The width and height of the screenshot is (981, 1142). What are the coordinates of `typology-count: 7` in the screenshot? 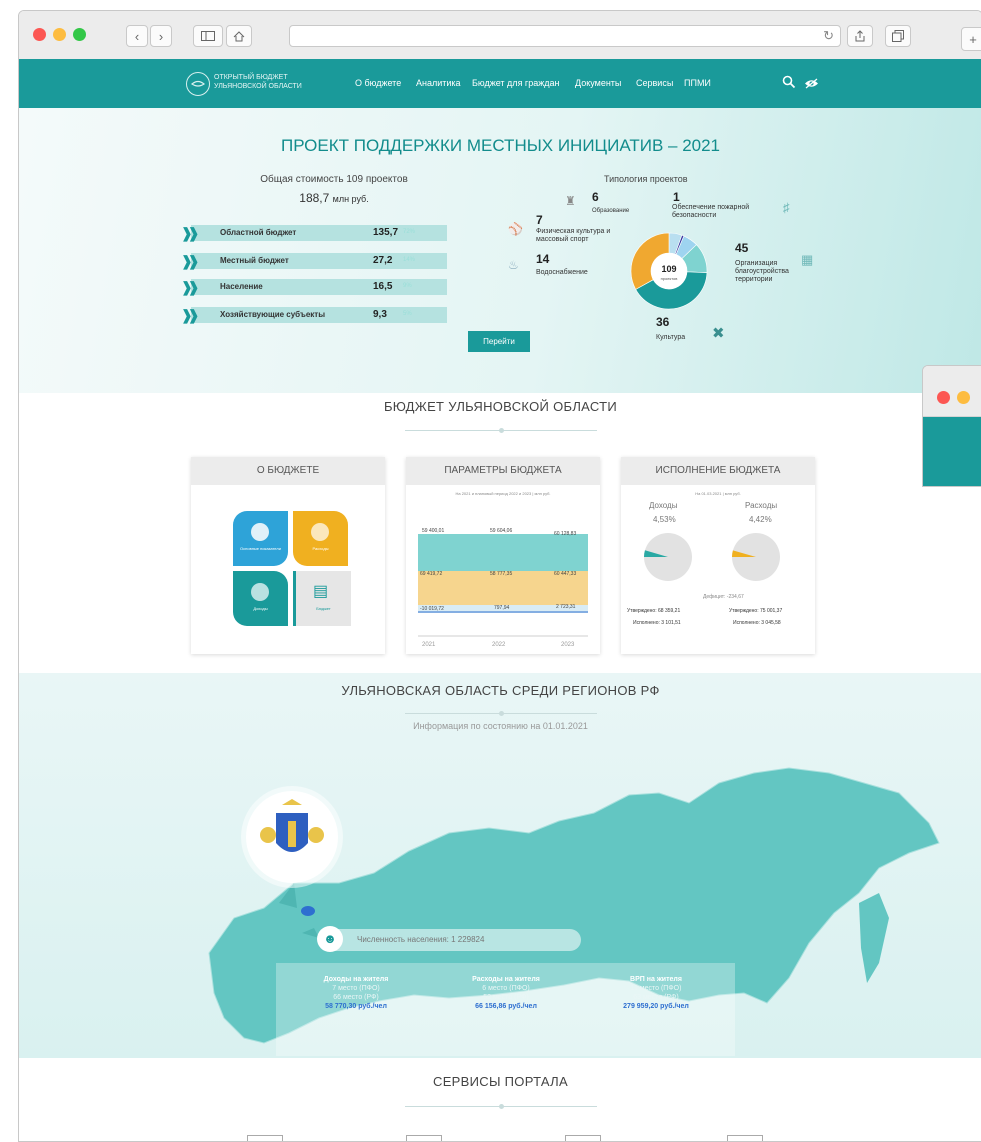 It's located at (539, 220).